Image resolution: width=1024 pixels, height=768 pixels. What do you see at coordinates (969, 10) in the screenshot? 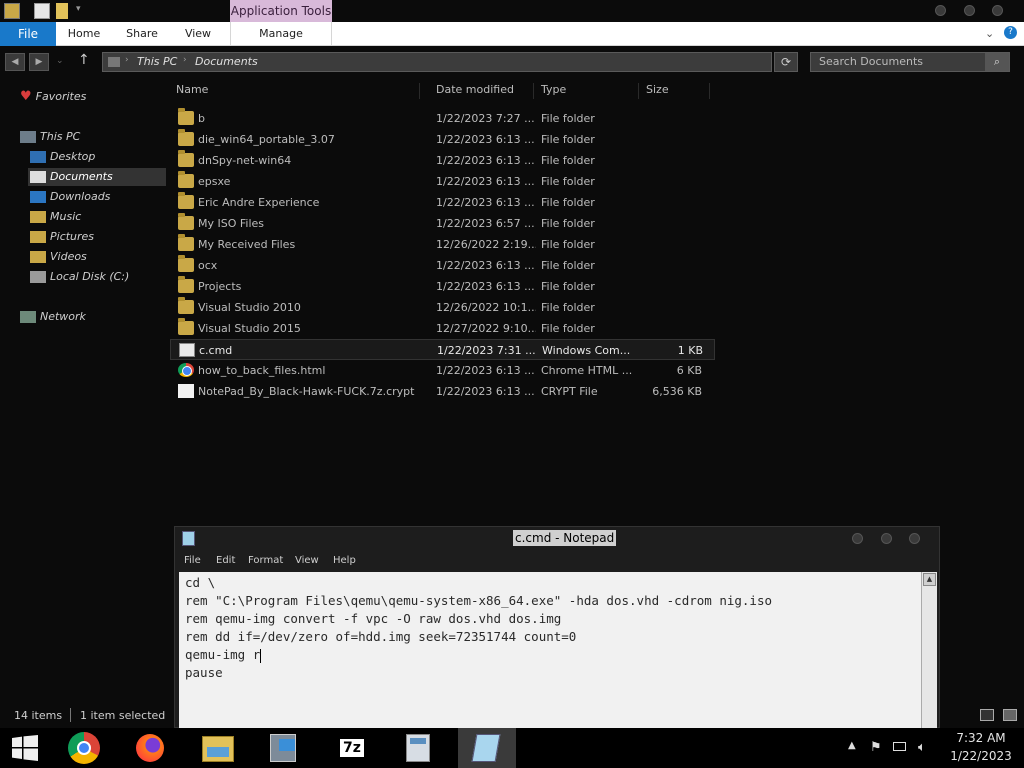
I see `maximize-button` at bounding box center [969, 10].